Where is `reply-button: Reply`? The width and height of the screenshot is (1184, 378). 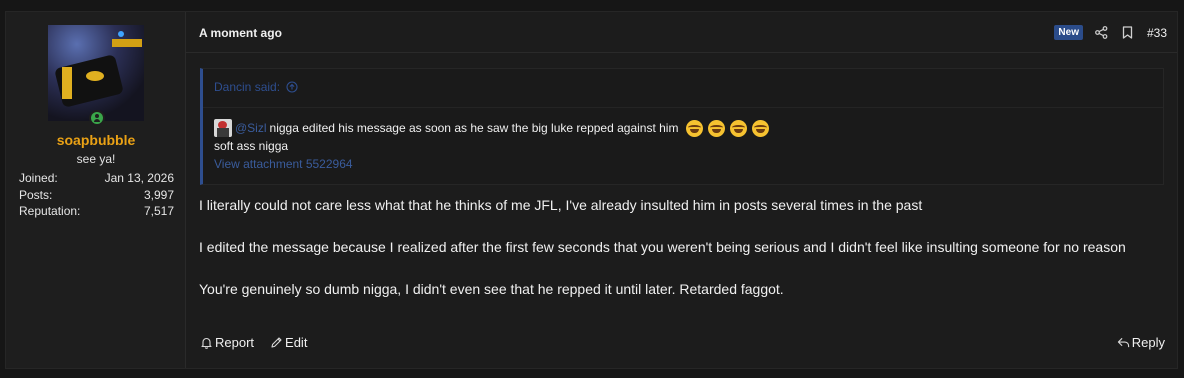
reply-button: Reply is located at coordinates (1141, 342).